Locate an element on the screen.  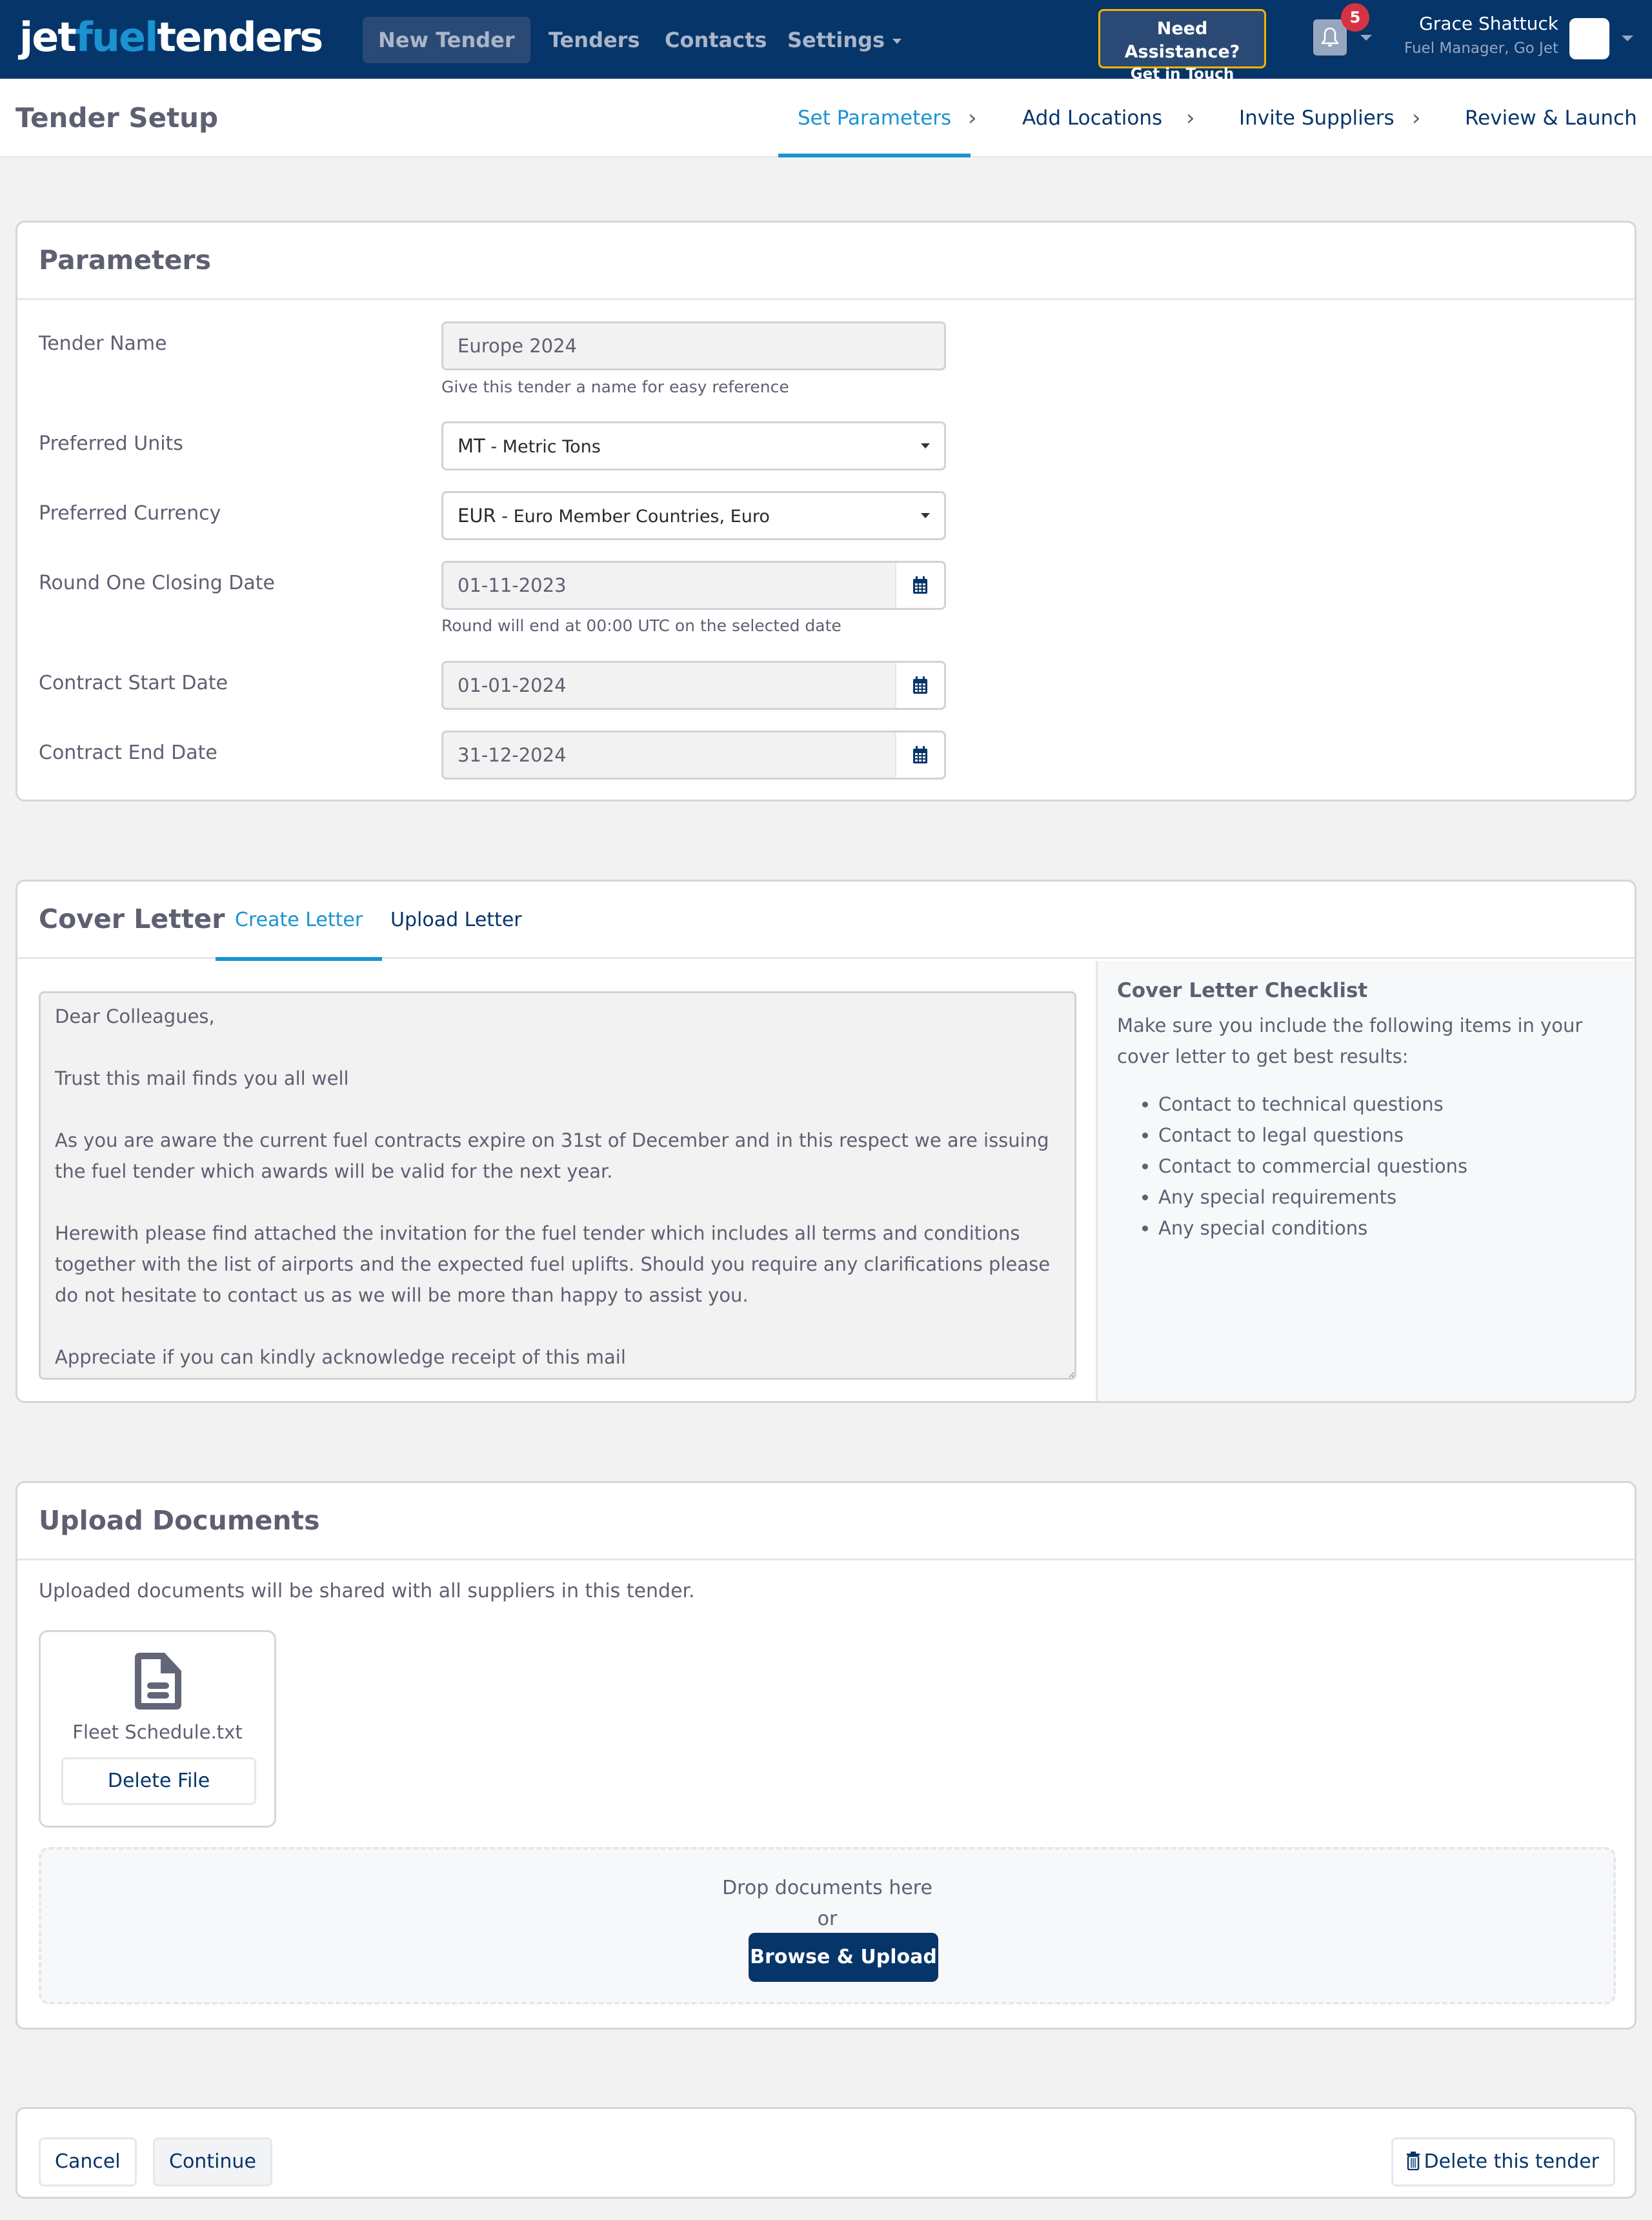
tender-name-label: Tender Name is located at coordinates (103, 343).